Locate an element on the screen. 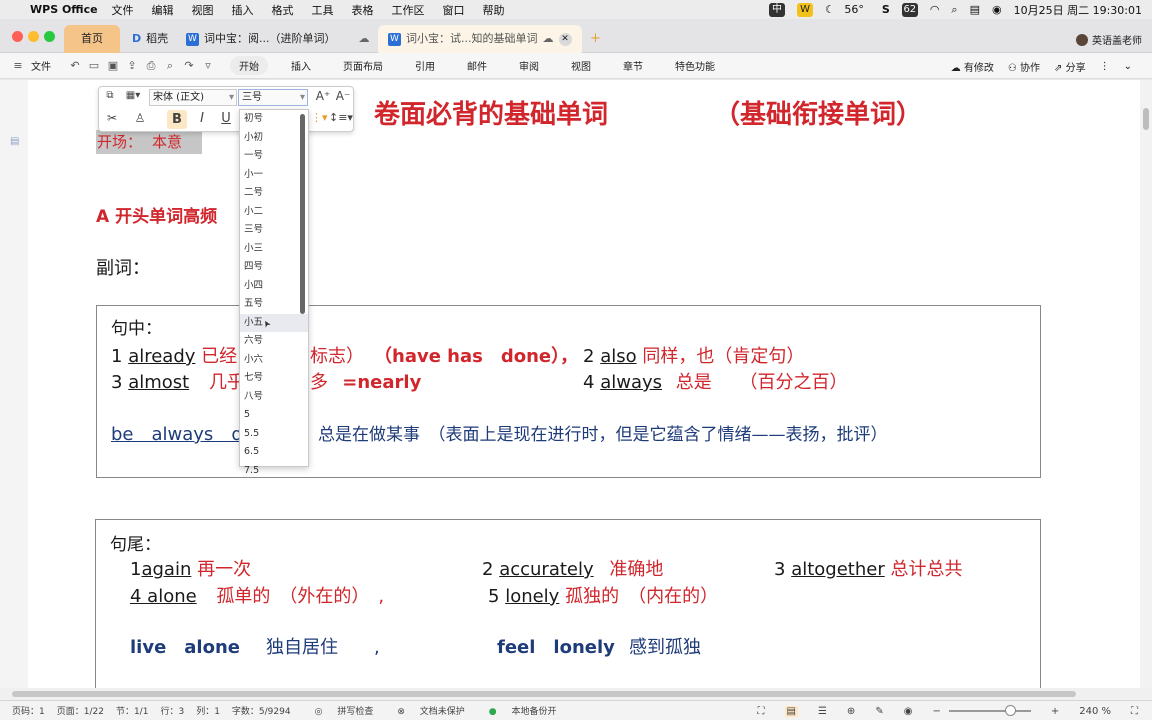  input-method-icon: 中 is located at coordinates (777, 9).